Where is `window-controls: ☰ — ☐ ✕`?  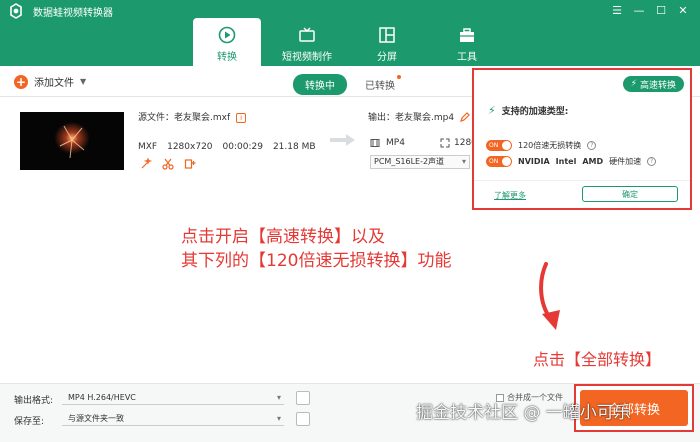
window-controls: ☰ — ☐ ✕ is located at coordinates (650, 10).